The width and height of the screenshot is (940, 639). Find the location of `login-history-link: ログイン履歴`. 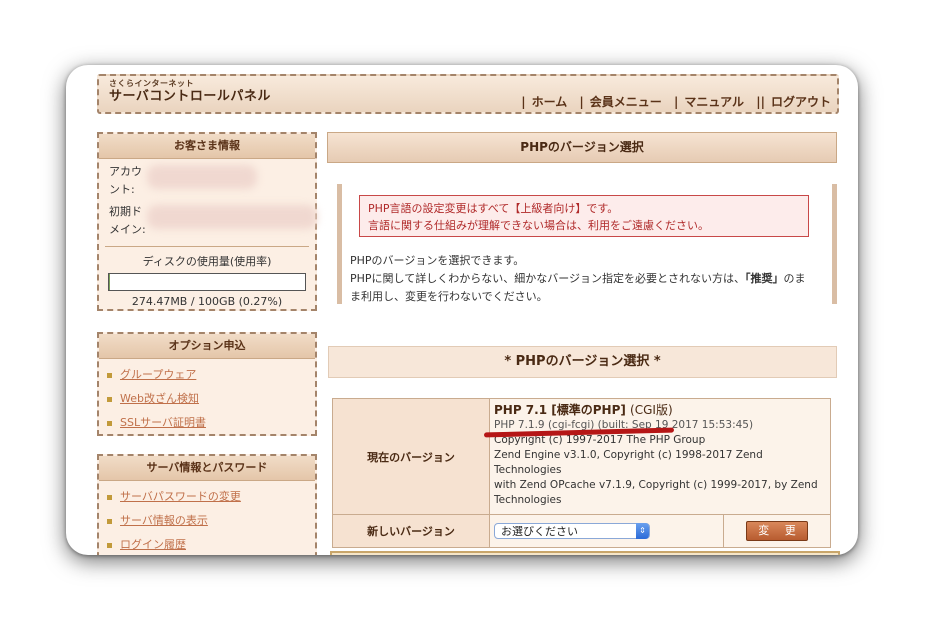

login-history-link: ログイン履歴 is located at coordinates (153, 544).